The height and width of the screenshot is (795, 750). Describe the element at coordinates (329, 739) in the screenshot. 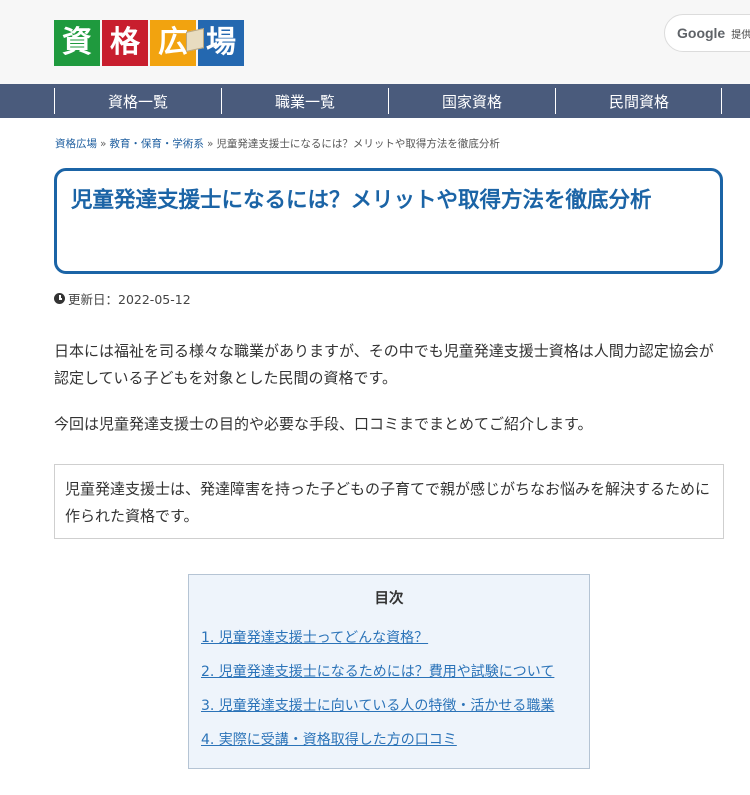

I see `toc-item: 4. 実際に受講・資格取得した方の口コミ` at that location.